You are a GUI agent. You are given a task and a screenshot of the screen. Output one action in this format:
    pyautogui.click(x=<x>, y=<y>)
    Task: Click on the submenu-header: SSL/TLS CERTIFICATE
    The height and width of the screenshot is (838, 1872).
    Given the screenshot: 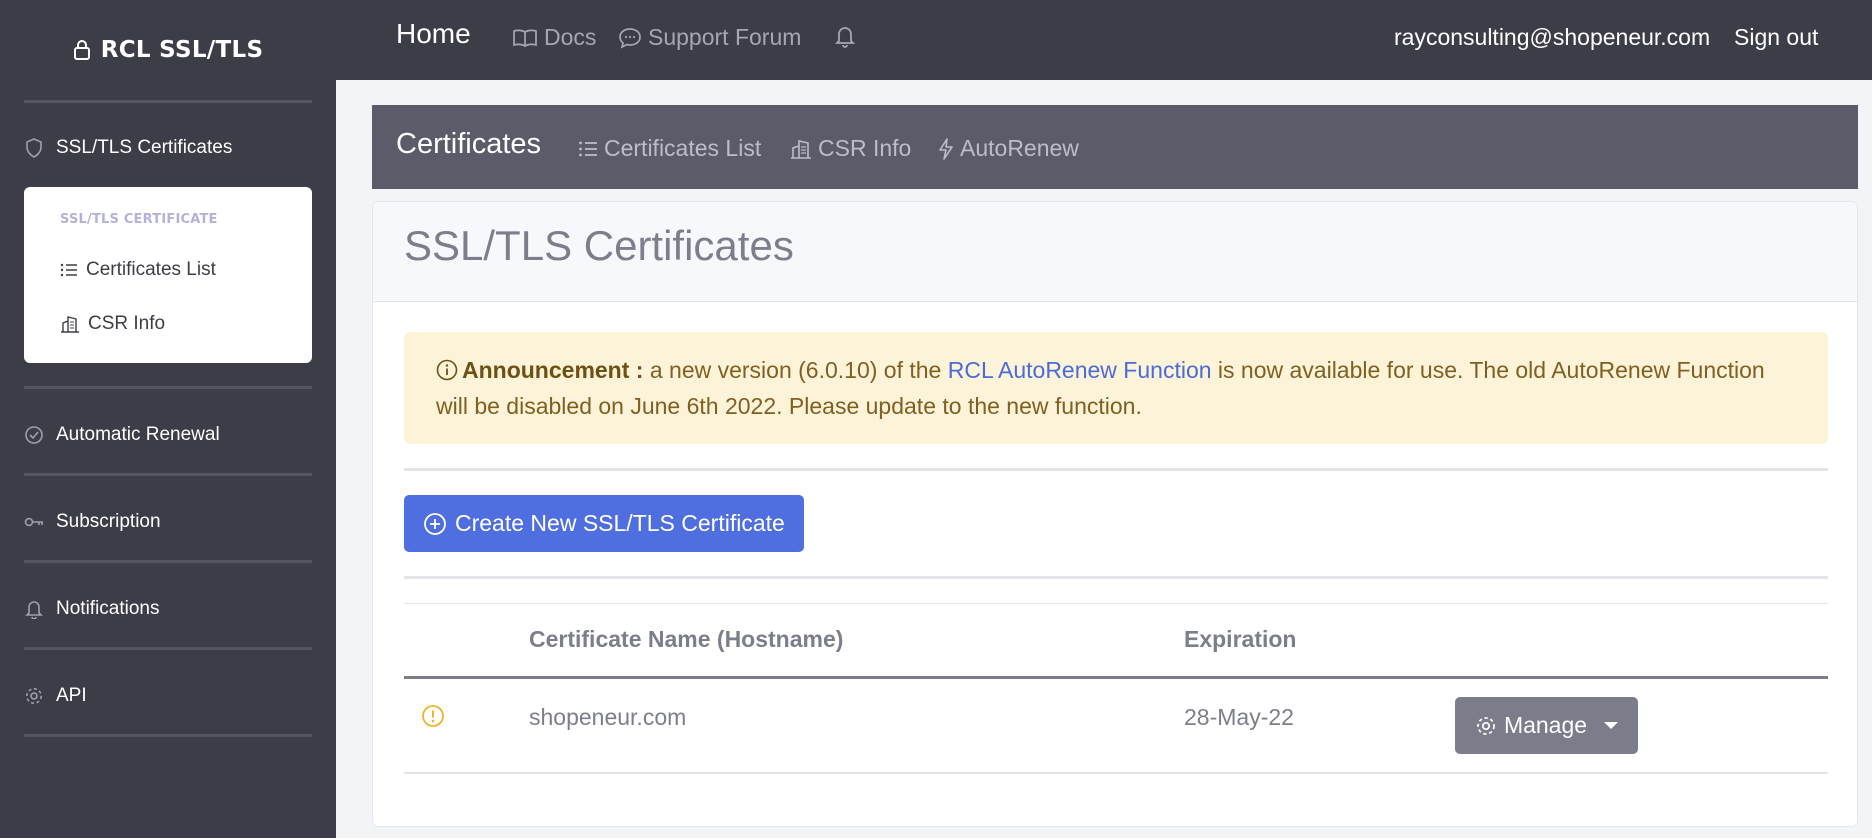 What is the action you would take?
    pyautogui.click(x=139, y=219)
    